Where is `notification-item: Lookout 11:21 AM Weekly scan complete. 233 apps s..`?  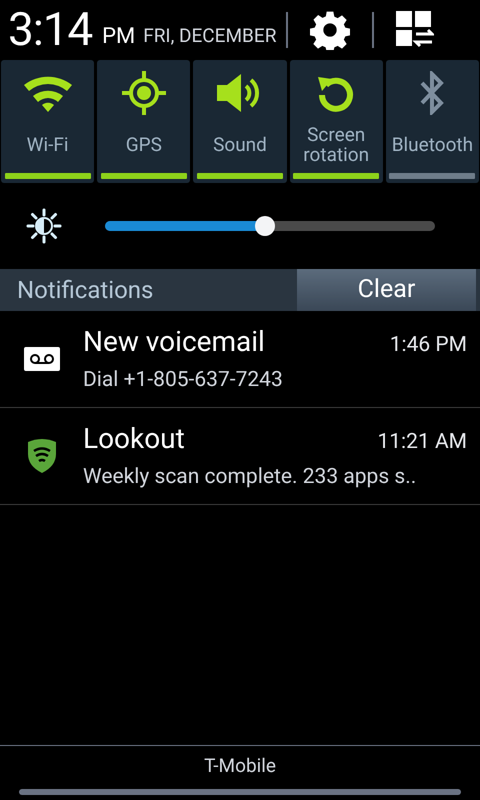
notification-item: Lookout 11:21 AM Weekly scan complete. 233 apps s.. is located at coordinates (240, 456).